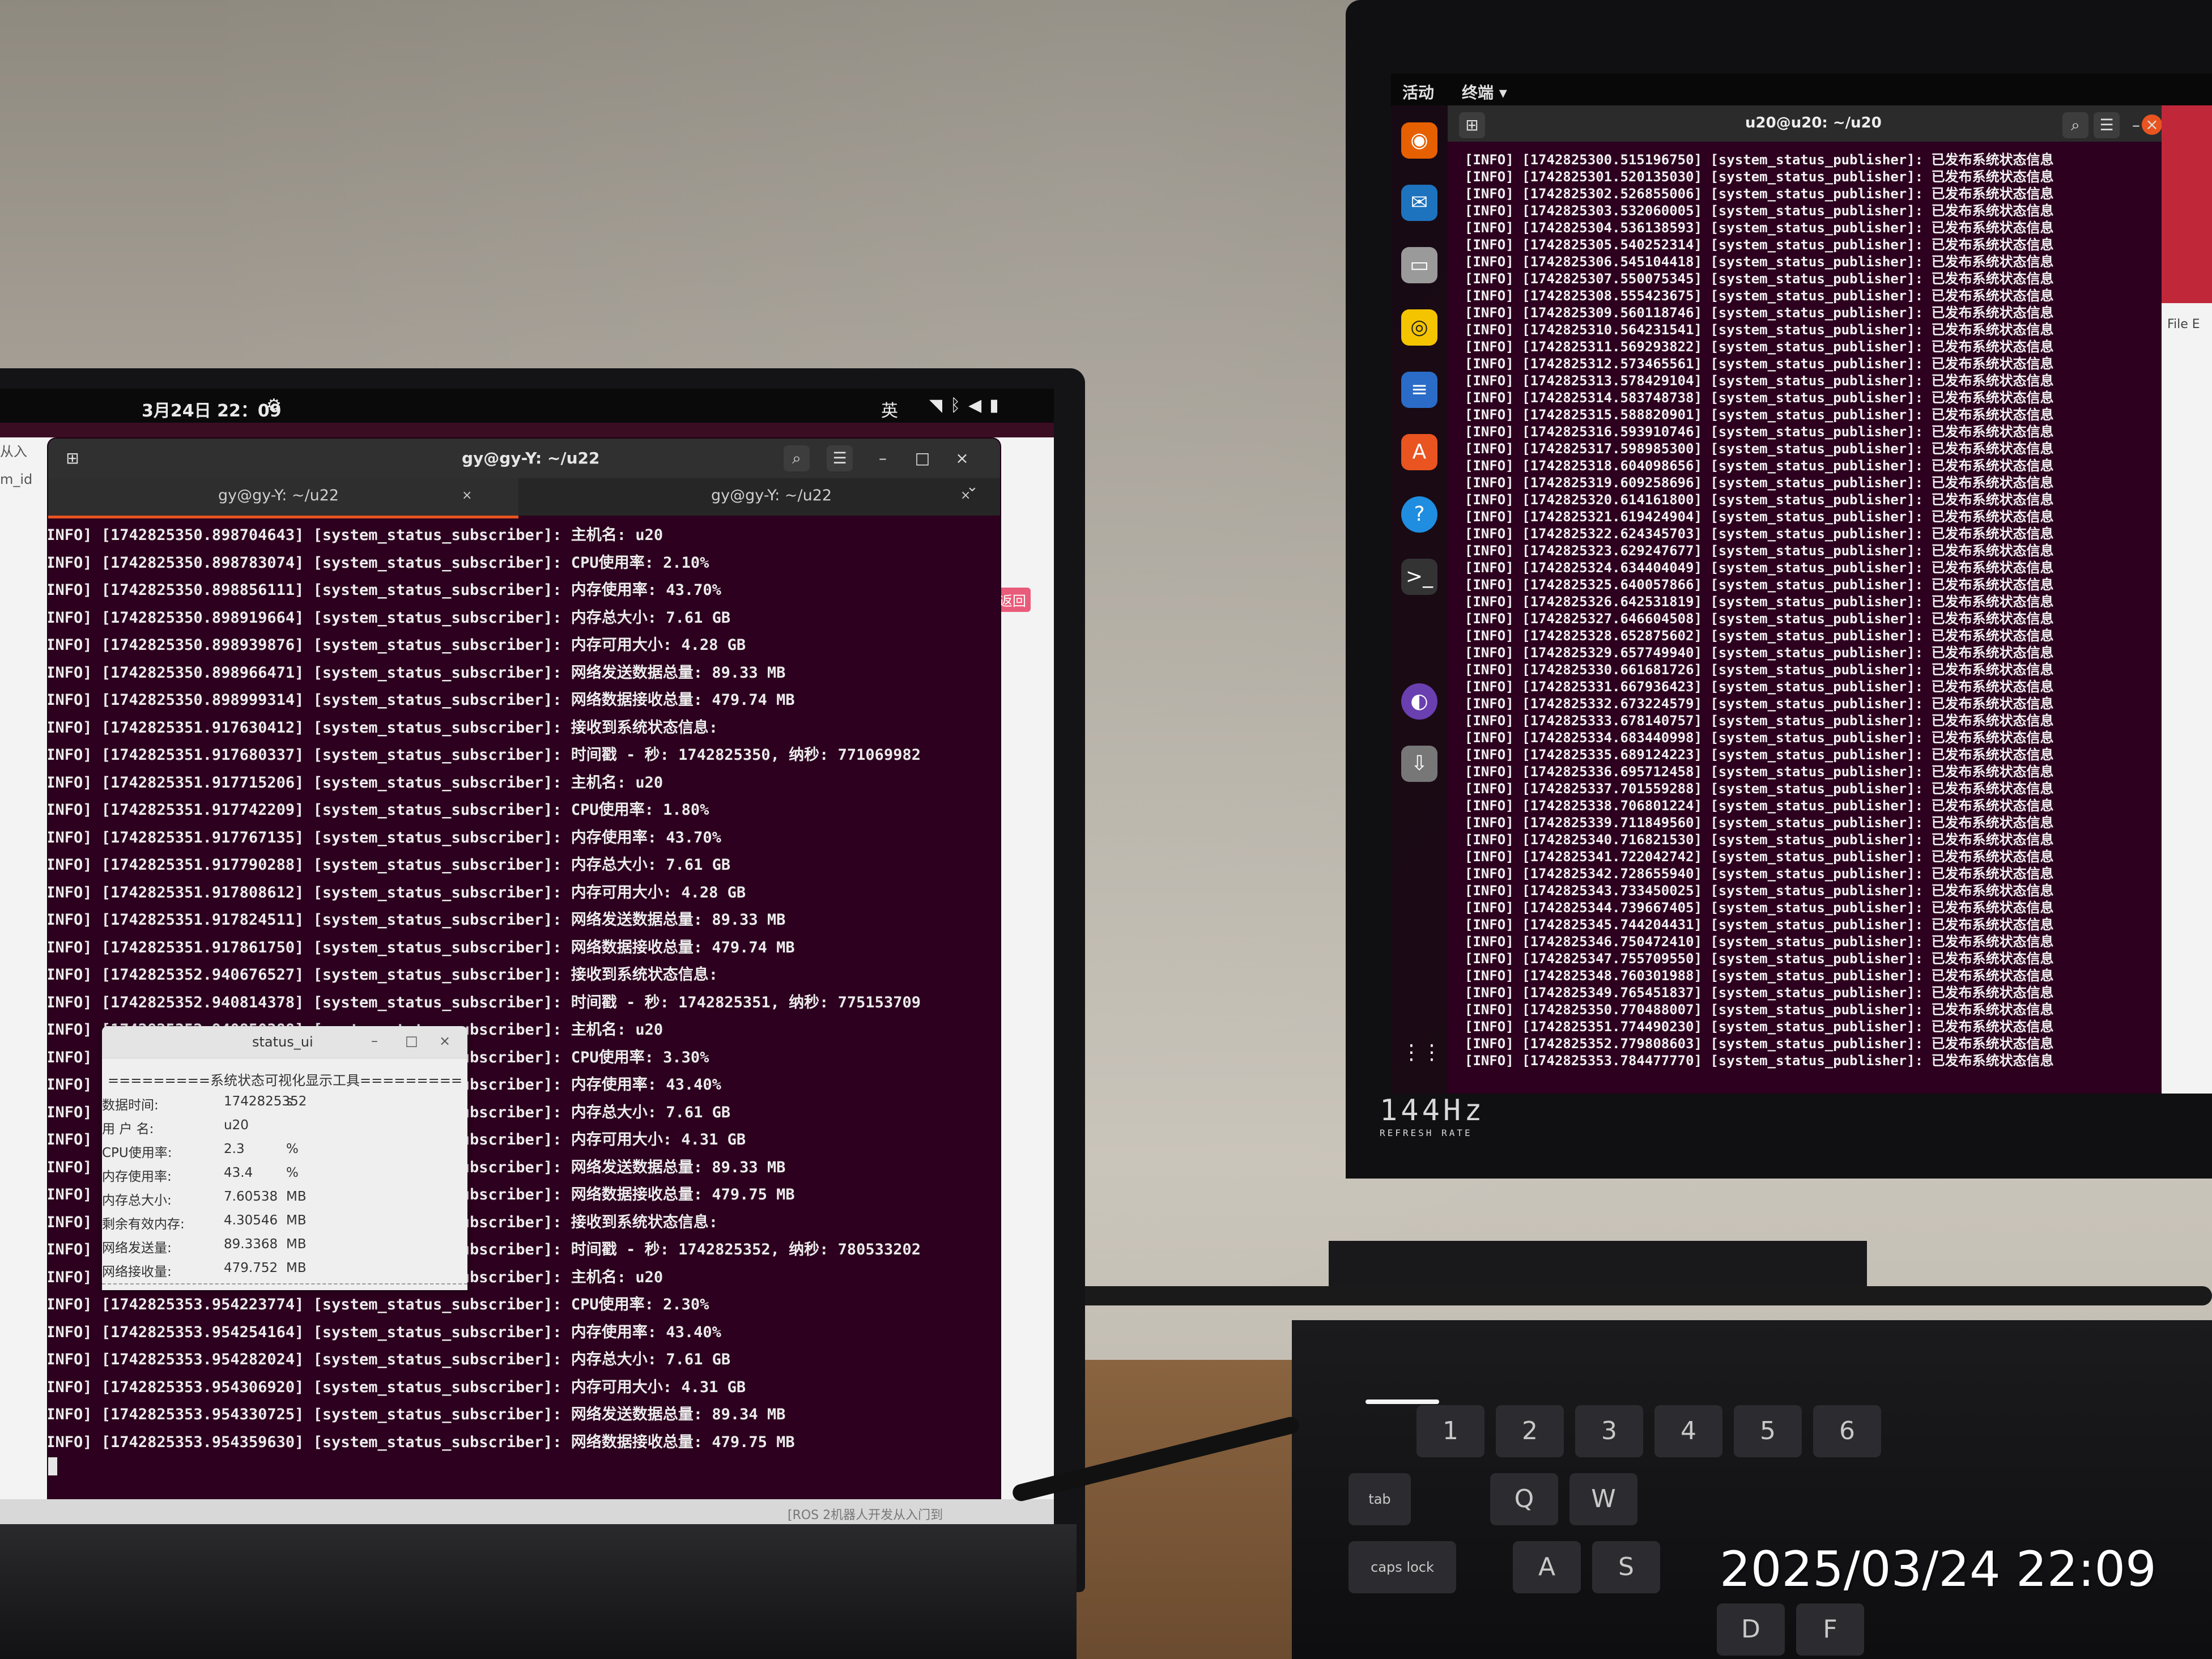  What do you see at coordinates (1419, 265) in the screenshot?
I see `files-icon: ▭` at bounding box center [1419, 265].